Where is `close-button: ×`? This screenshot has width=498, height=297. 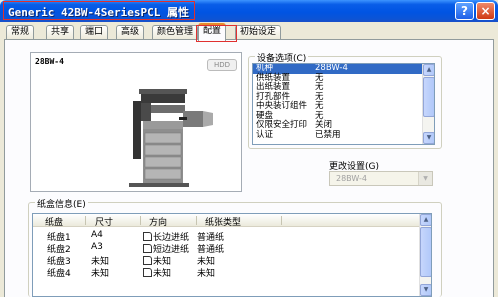
close-button: × is located at coordinates (485, 11).